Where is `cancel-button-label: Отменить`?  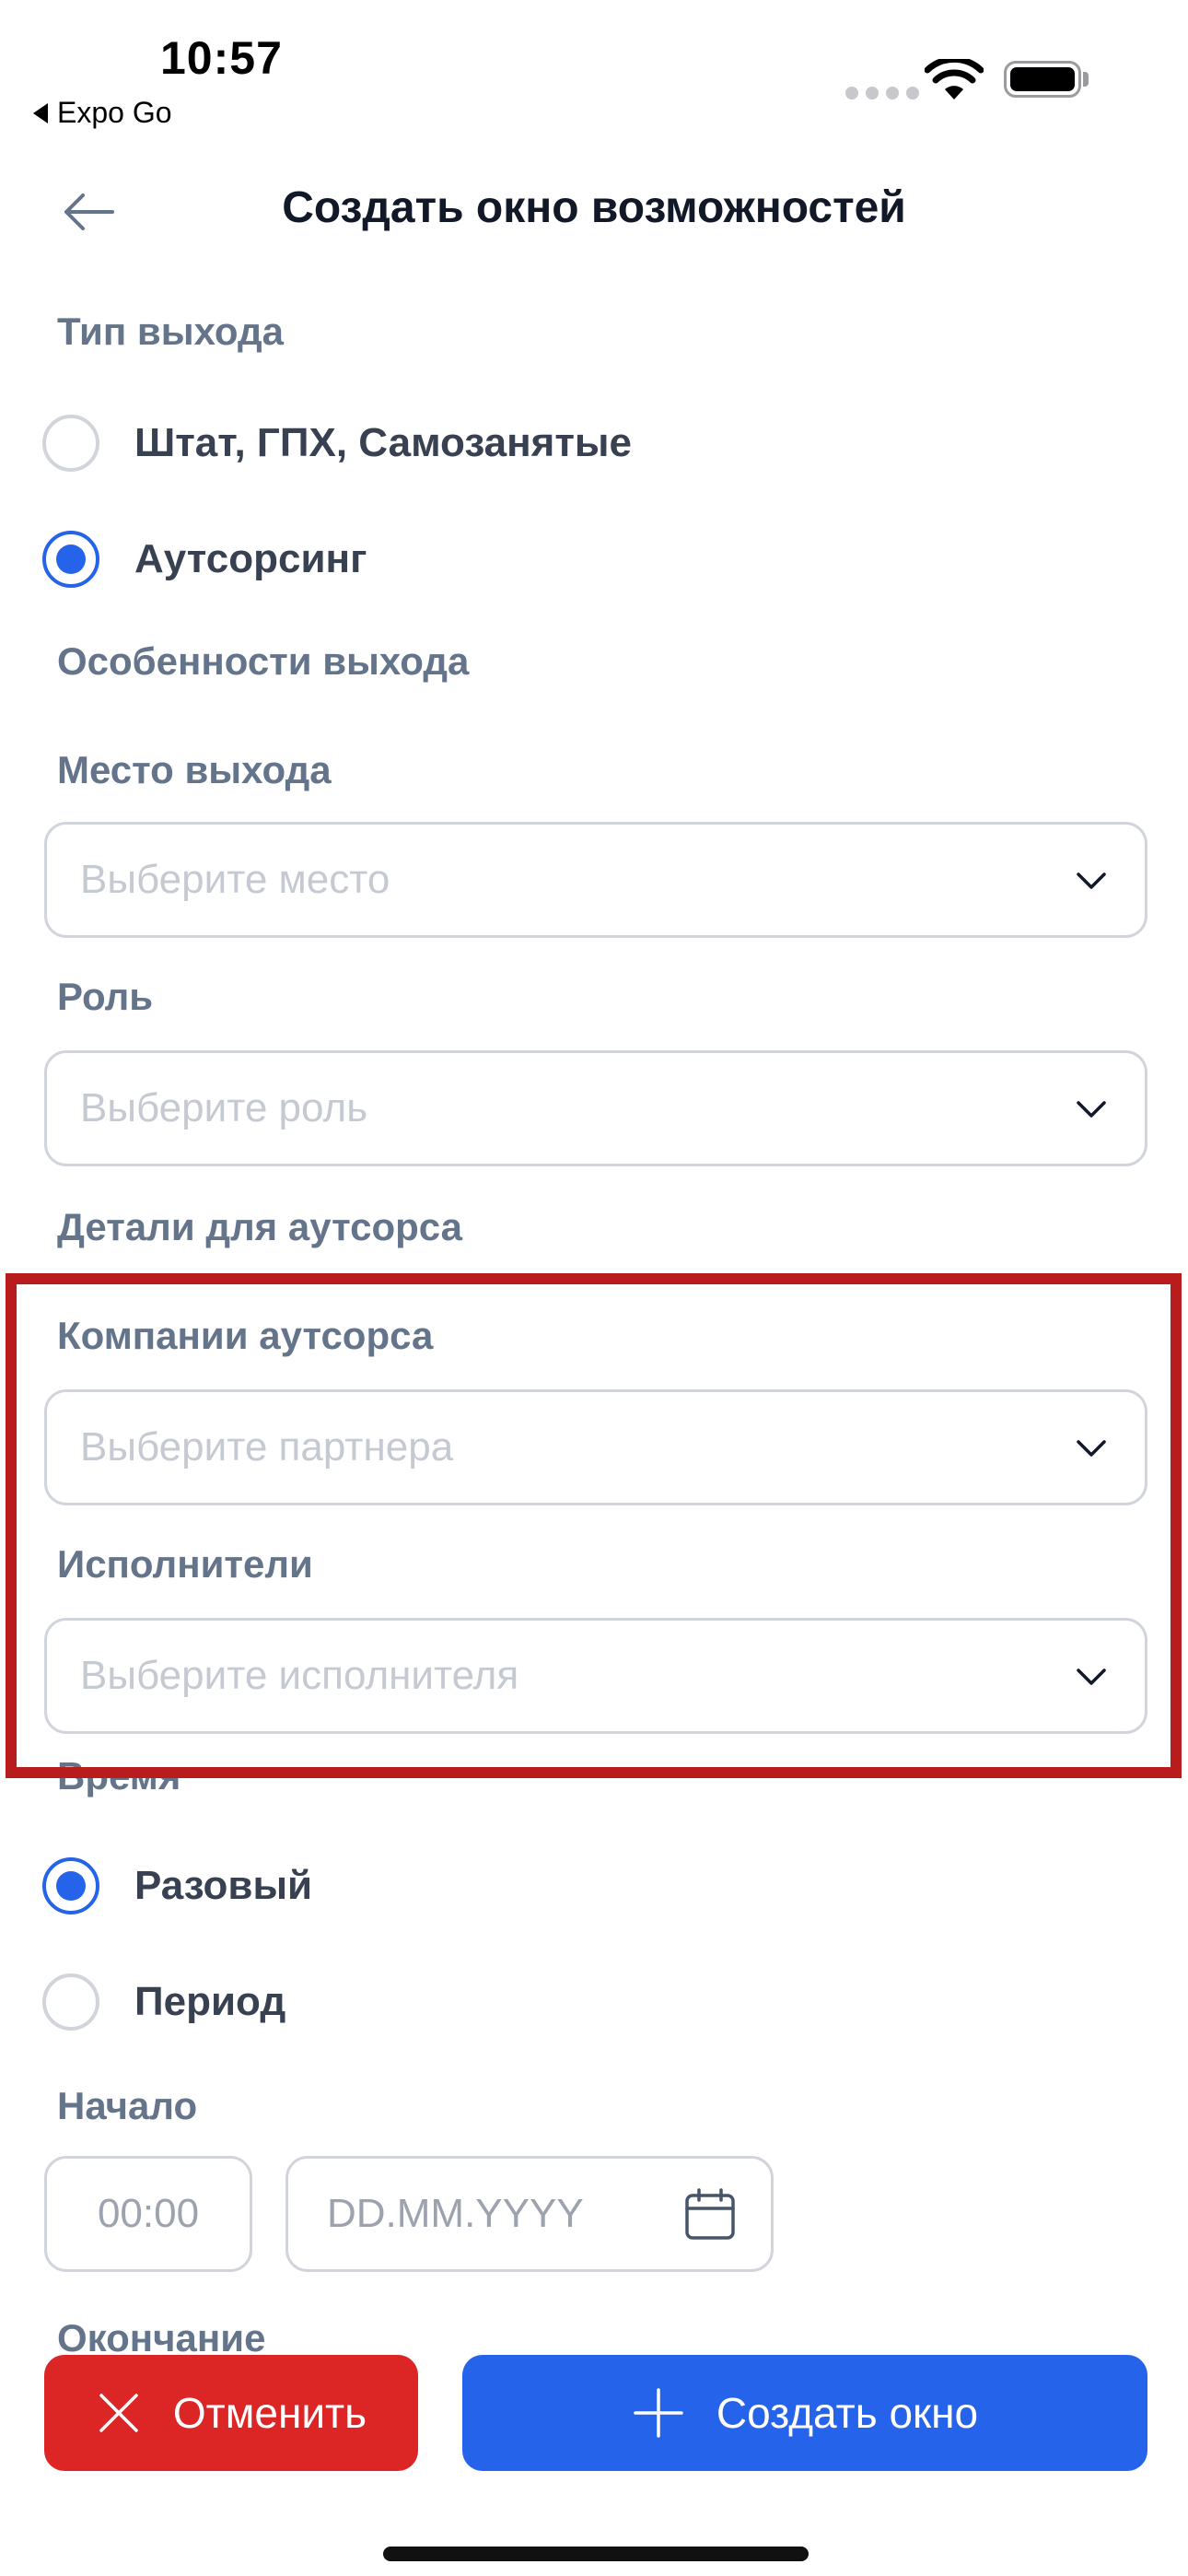 cancel-button-label: Отменить is located at coordinates (269, 2413).